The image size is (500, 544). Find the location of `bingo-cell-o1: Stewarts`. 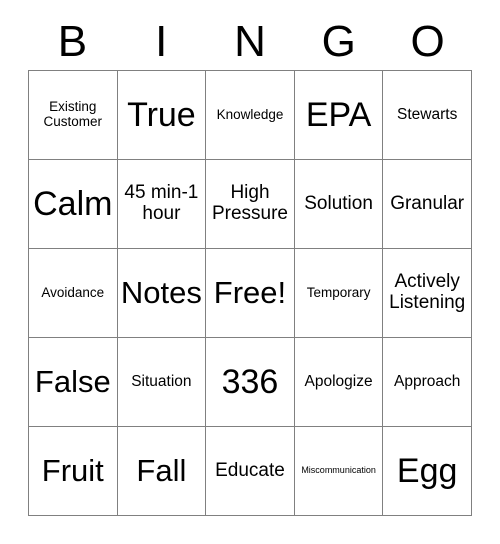

bingo-cell-o1: Stewarts is located at coordinates (427, 115).